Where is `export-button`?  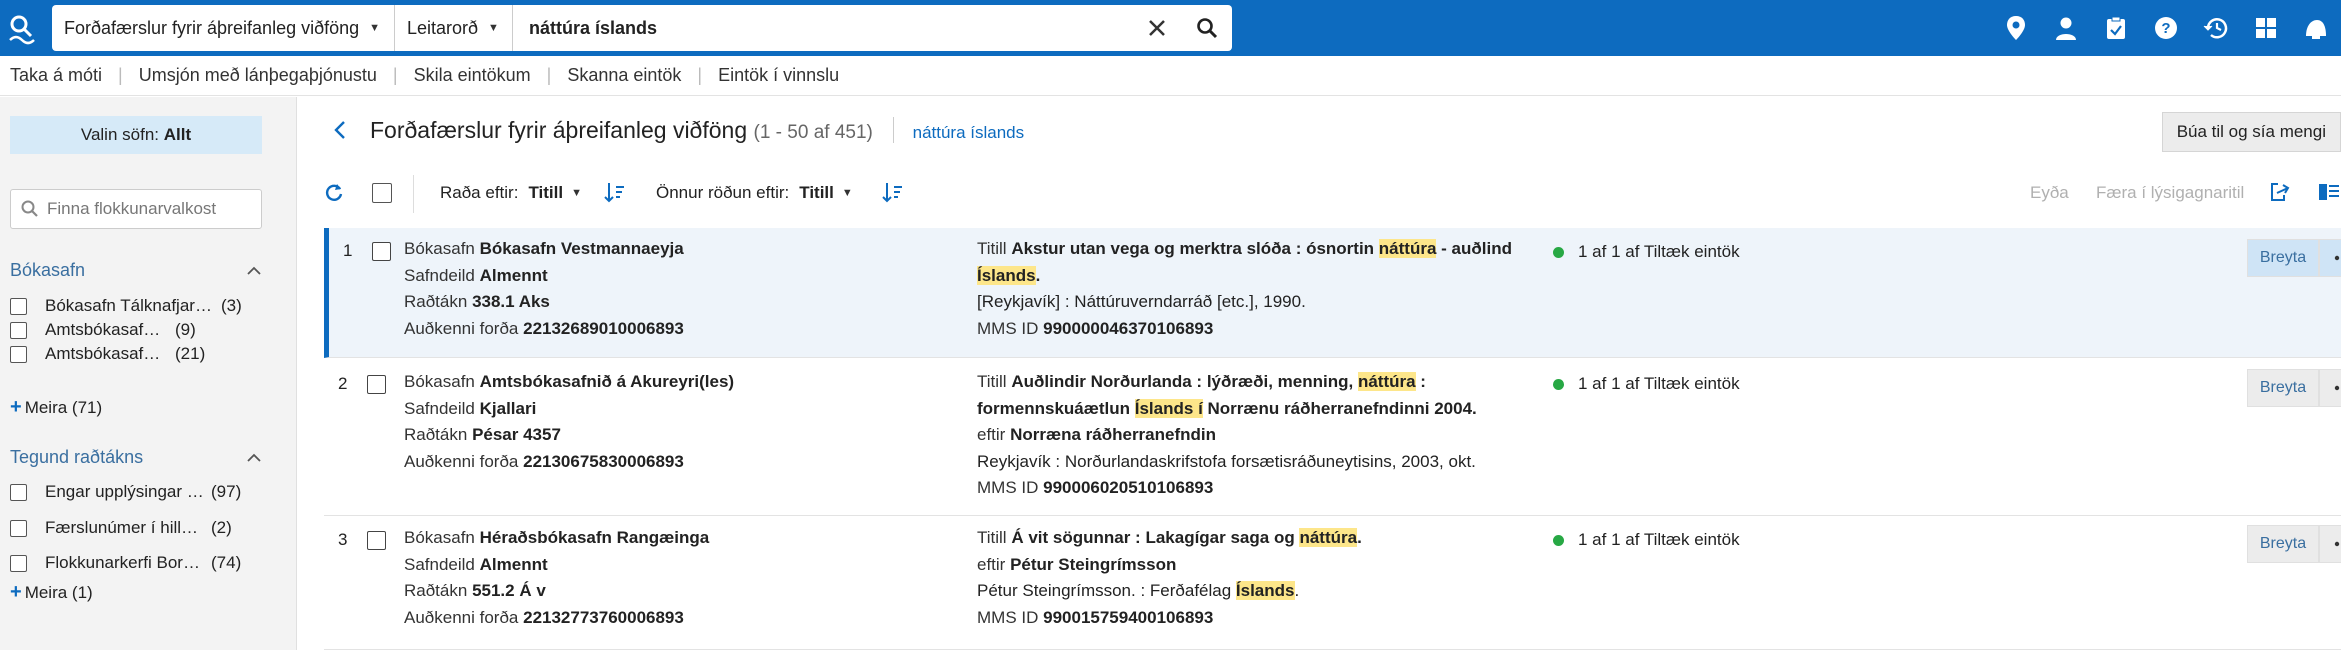
export-button is located at coordinates (2280, 192).